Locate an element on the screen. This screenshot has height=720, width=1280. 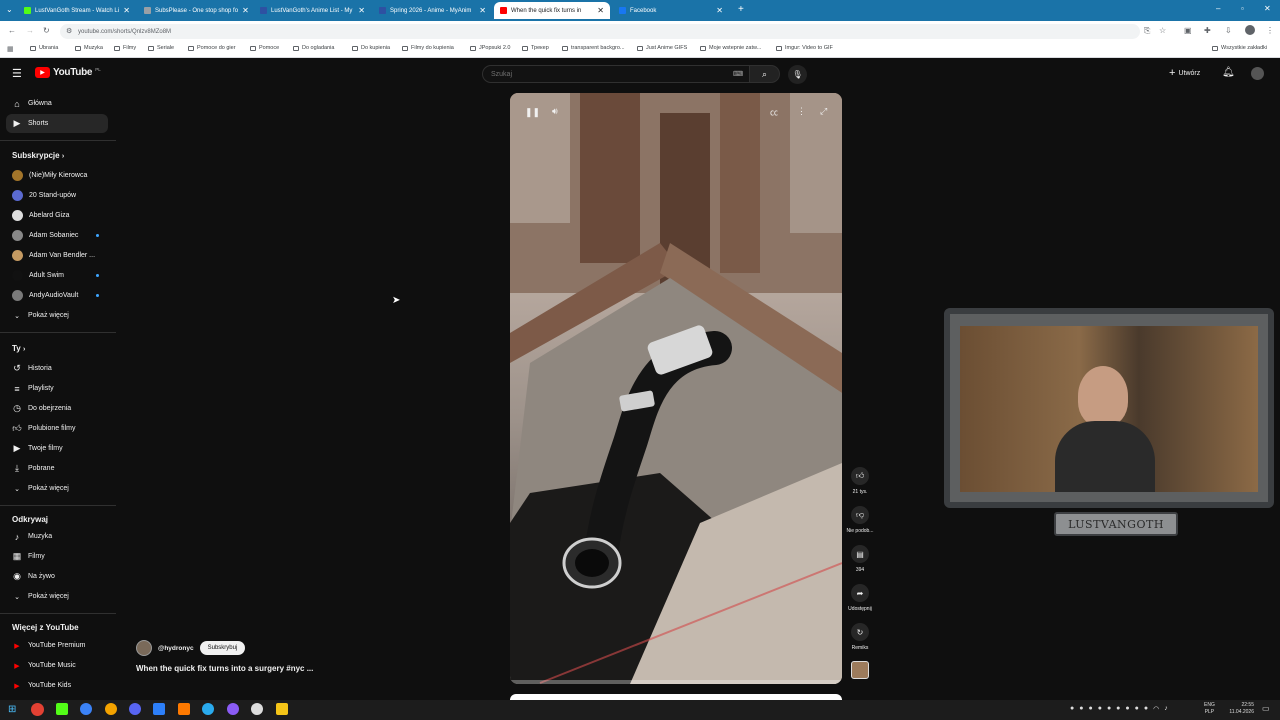
sidebar-item-youtube-product: ▶ YouTube Music is located at coordinates (57, 665).